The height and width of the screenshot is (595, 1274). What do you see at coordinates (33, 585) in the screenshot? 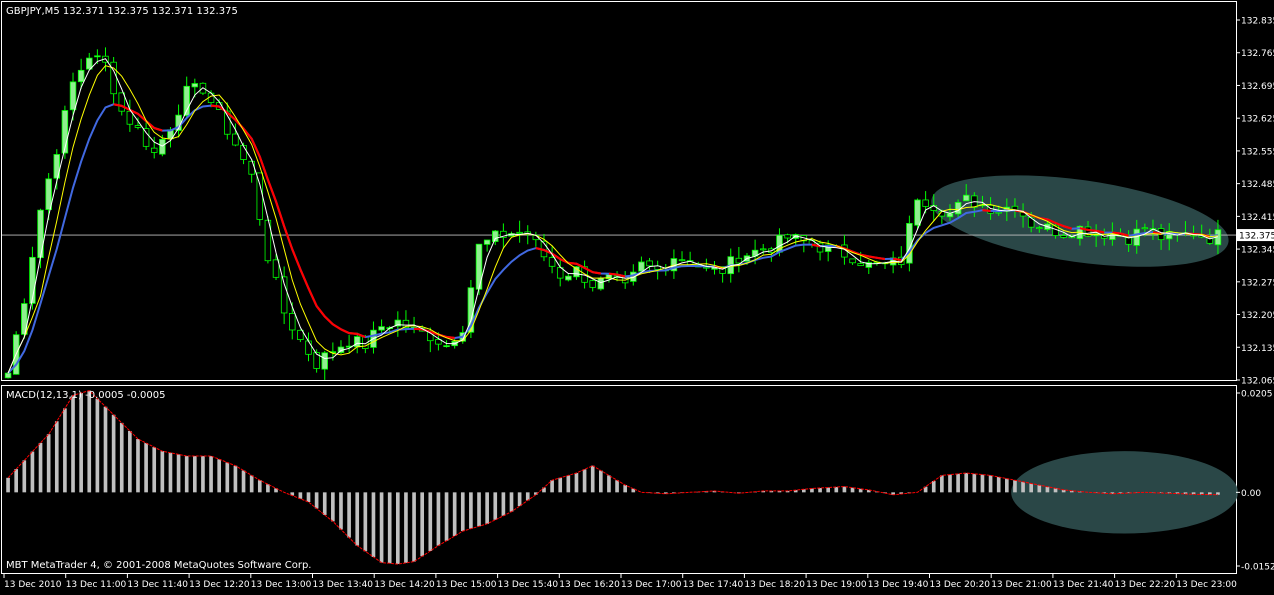
I see `time-tick-label: 13 Dec 2010` at bounding box center [33, 585].